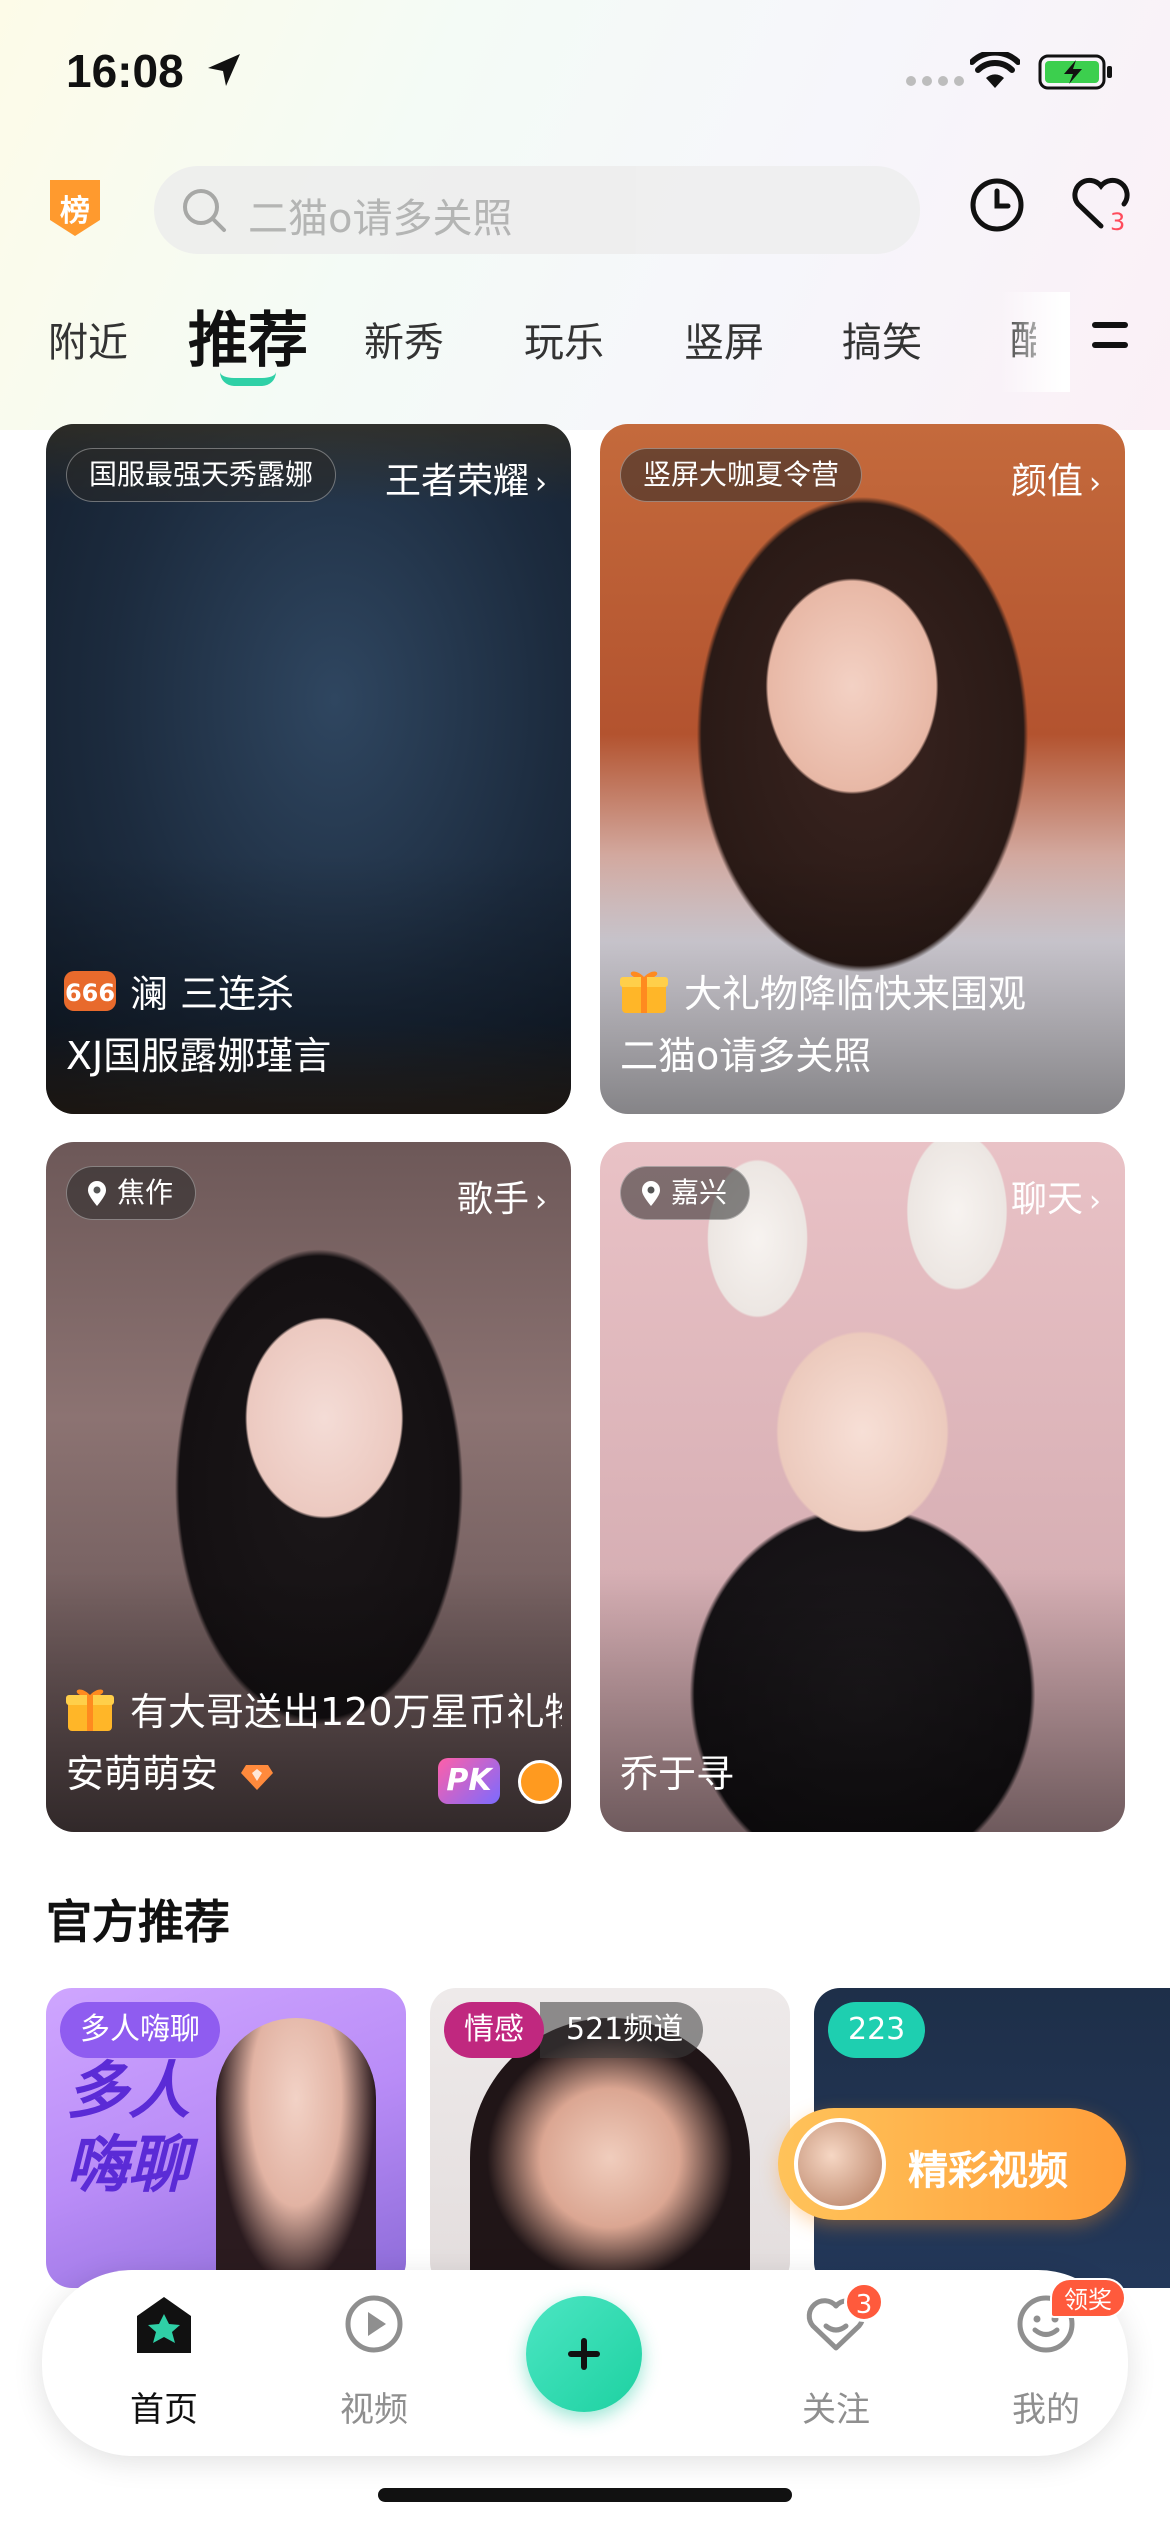 Image resolution: width=1170 pixels, height=2532 pixels. I want to click on card-tag: 情感, so click(494, 2030).